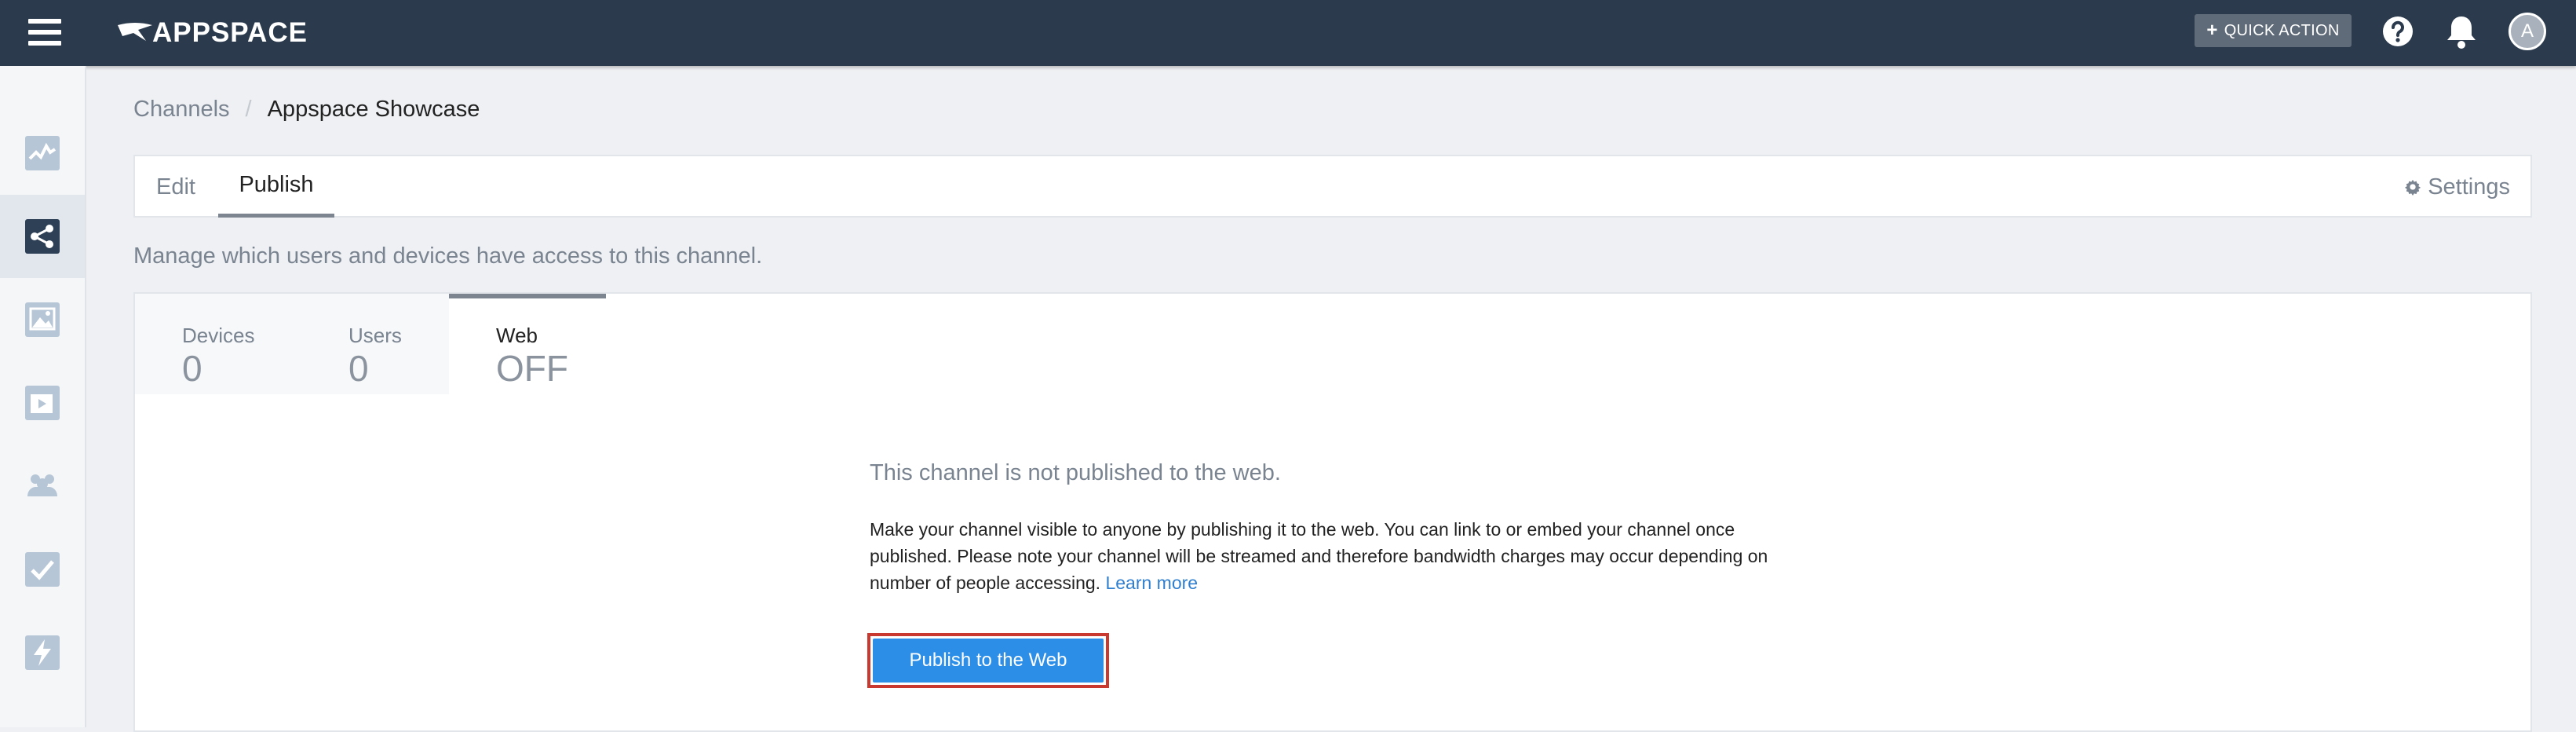  I want to click on share-channel-icon, so click(42, 237).